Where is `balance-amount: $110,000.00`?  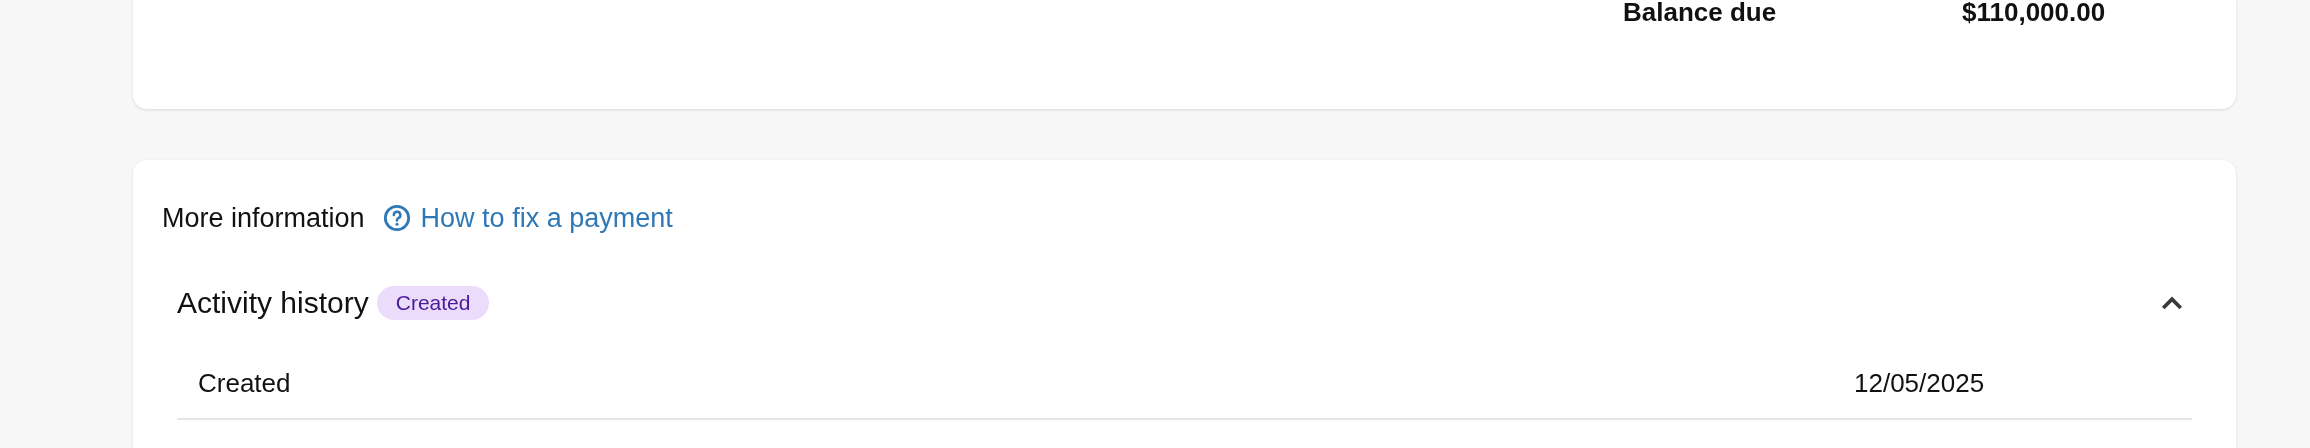
balance-amount: $110,000.00 is located at coordinates (2034, 12).